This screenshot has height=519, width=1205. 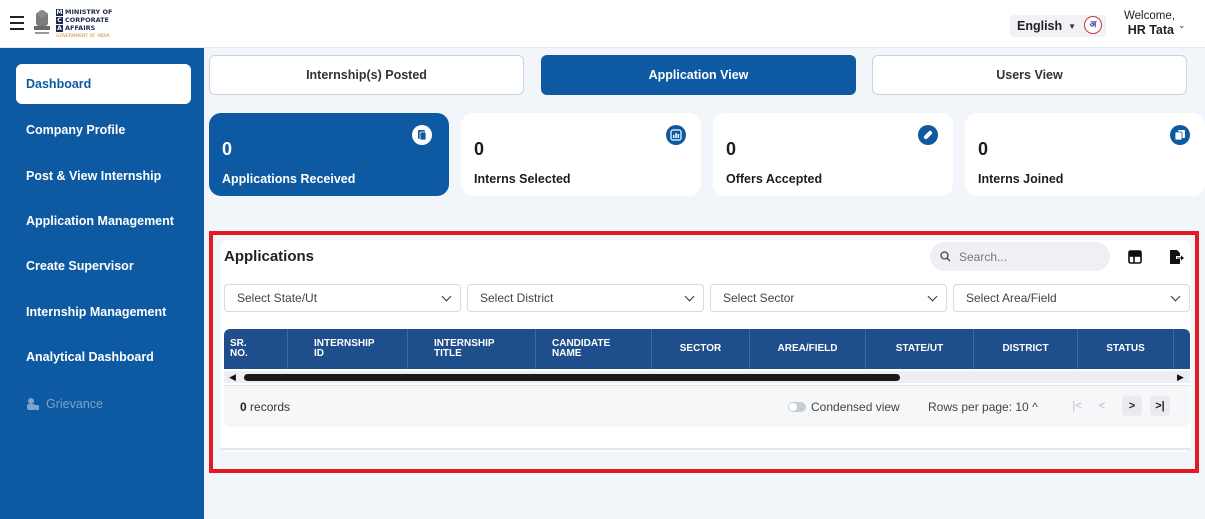 I want to click on sidebar-item-company-profile: Company Profile, so click(x=103, y=130).